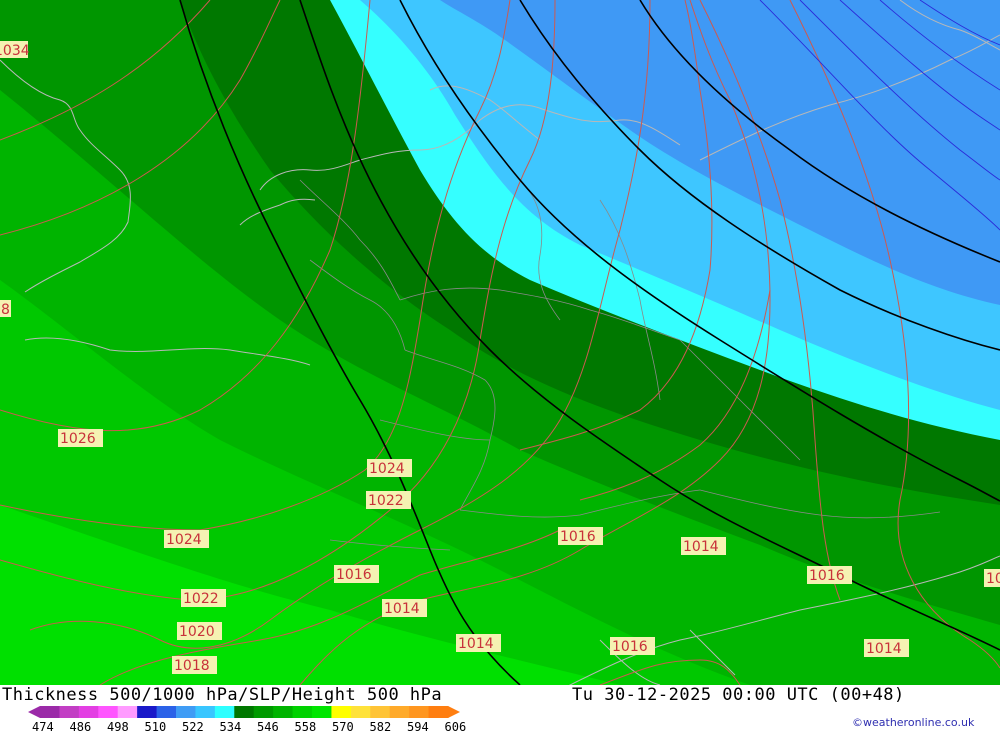 Image resolution: width=1000 pixels, height=733 pixels. I want to click on legend-tick-label: 510, so click(156, 726).